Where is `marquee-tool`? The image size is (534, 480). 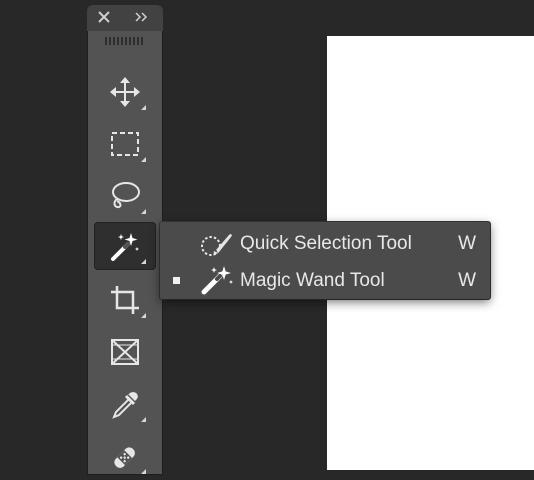
marquee-tool is located at coordinates (125, 144).